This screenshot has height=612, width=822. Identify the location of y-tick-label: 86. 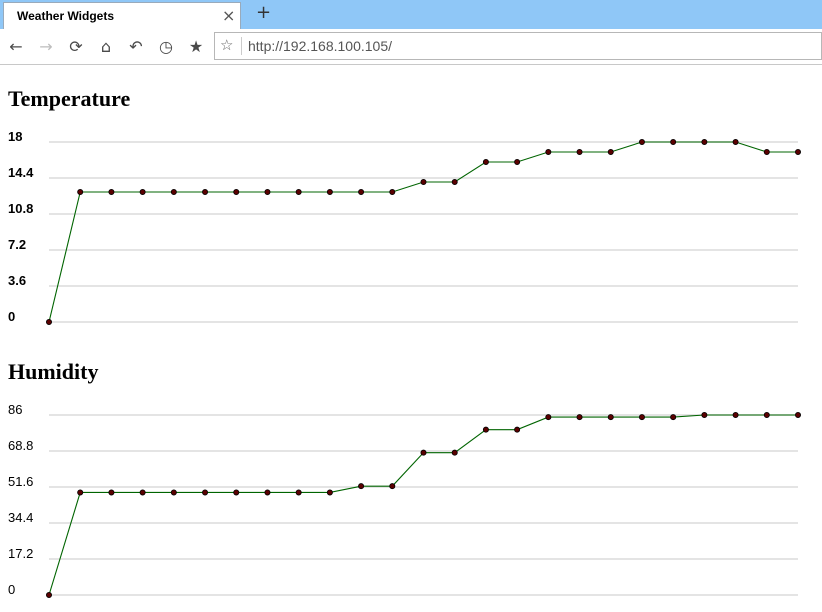
(15, 409).